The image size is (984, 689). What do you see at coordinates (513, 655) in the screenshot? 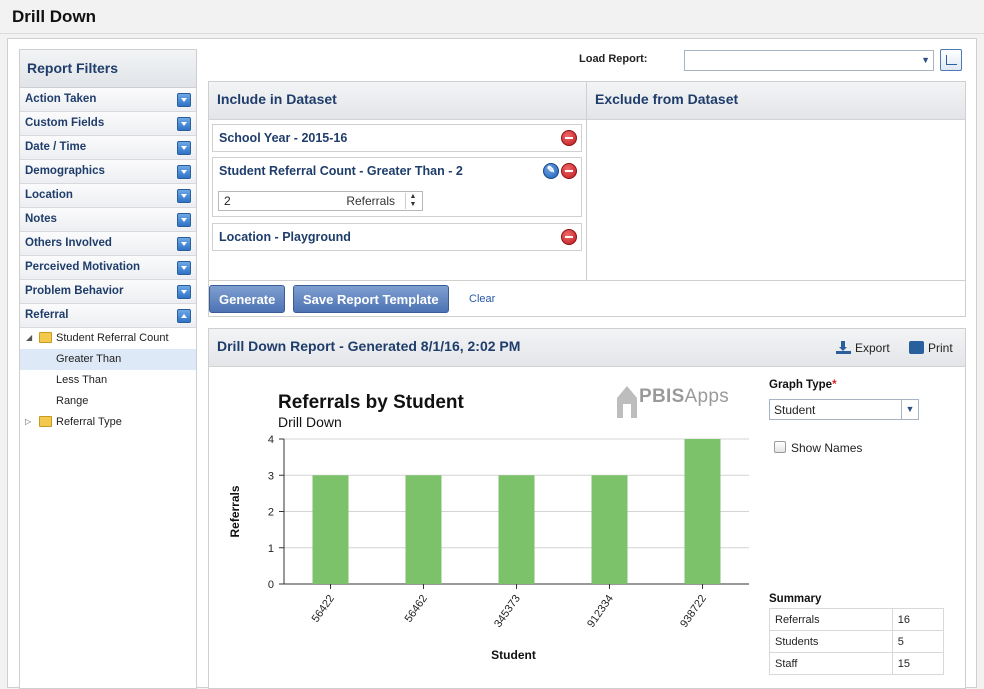
I see `x-axis-label: Student` at bounding box center [513, 655].